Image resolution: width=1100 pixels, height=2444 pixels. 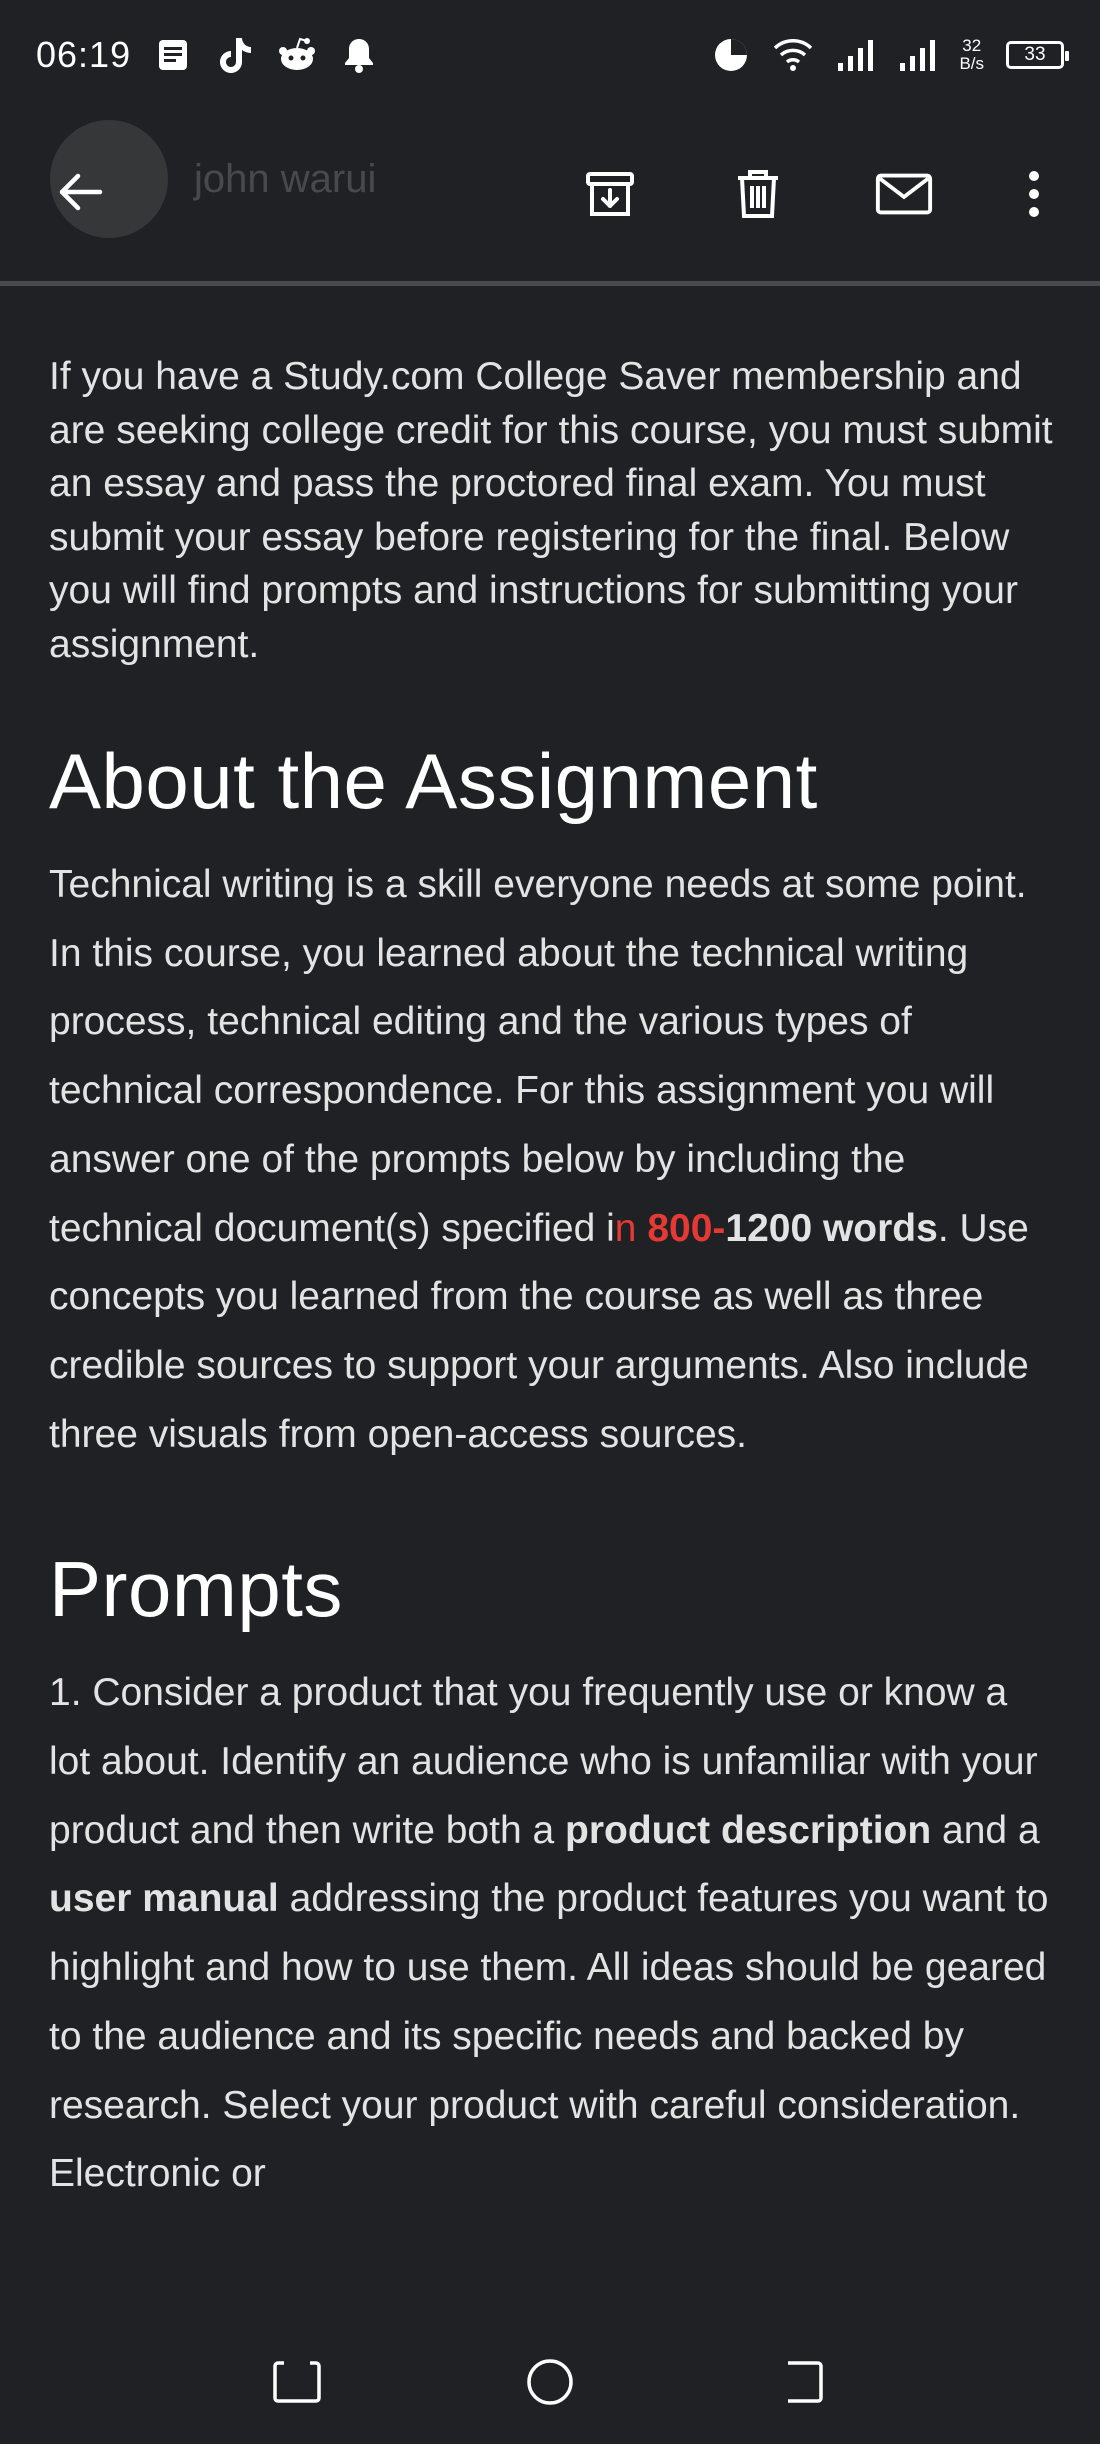 What do you see at coordinates (297, 55) in the screenshot?
I see `reddit-notification-icon` at bounding box center [297, 55].